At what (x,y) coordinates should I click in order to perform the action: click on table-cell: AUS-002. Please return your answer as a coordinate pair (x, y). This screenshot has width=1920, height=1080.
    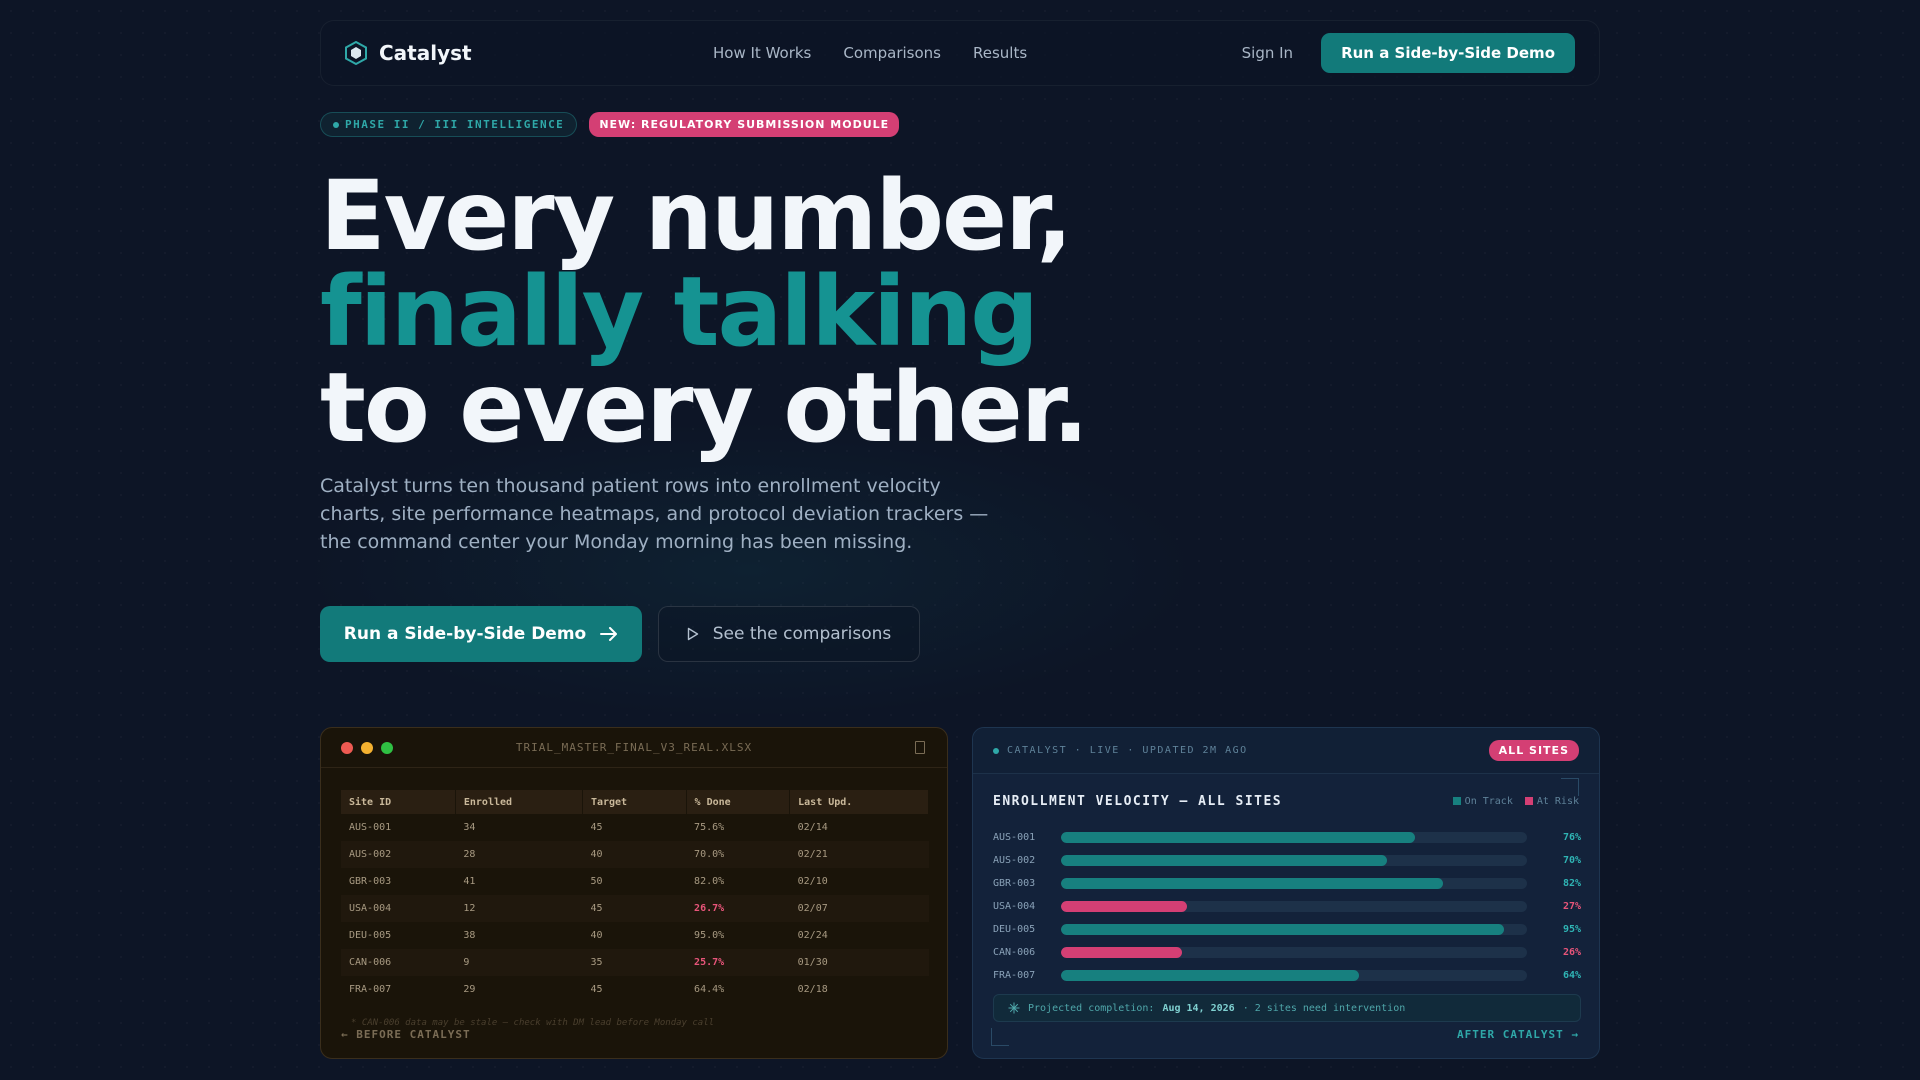
    Looking at the image, I should click on (398, 854).